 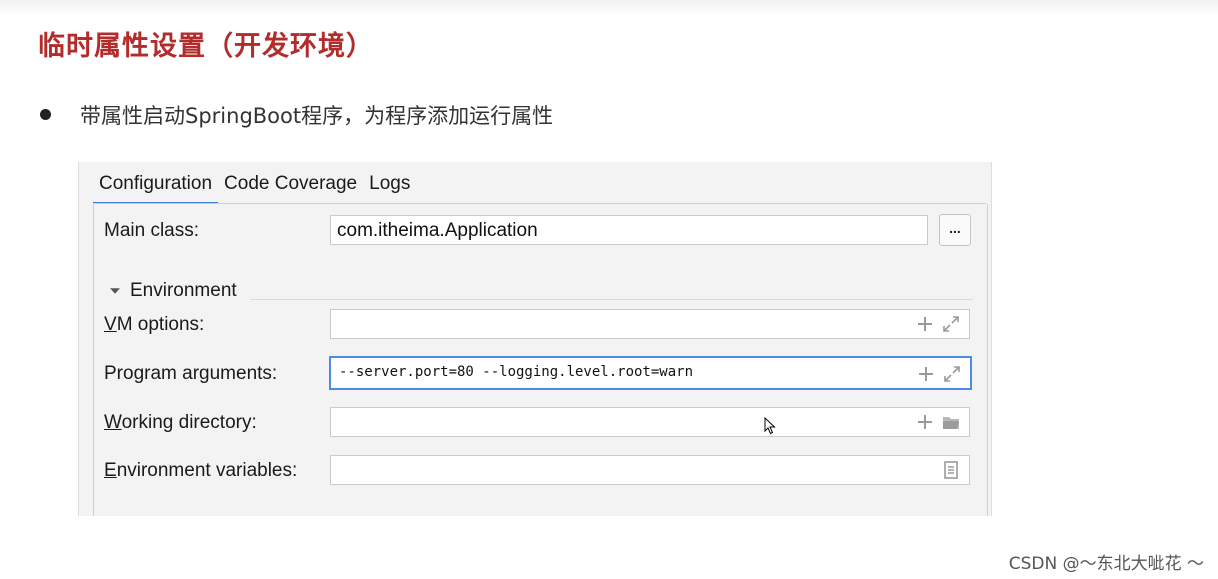 I want to click on mouse-cursor-icon, so click(x=770, y=426).